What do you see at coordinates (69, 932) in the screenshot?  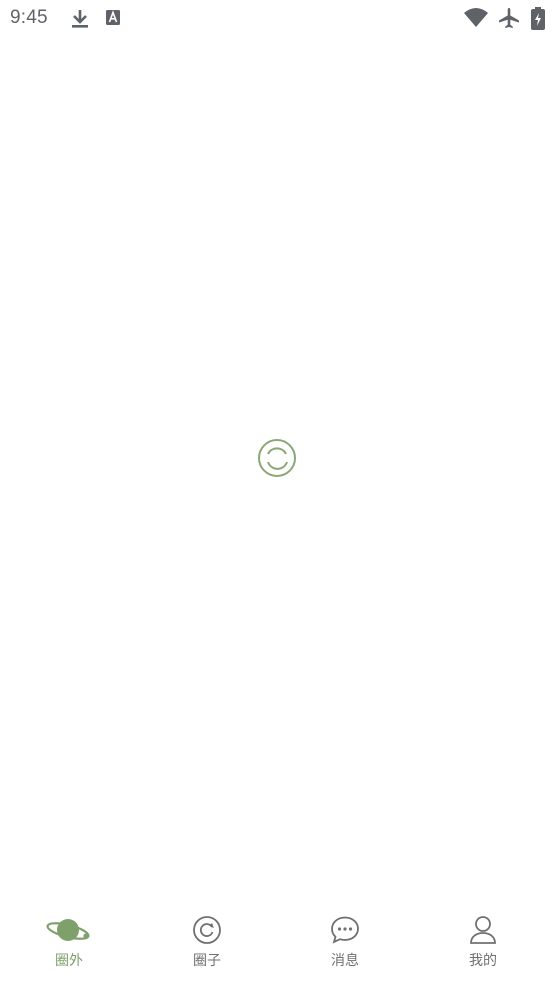 I see `planet-icon` at bounding box center [69, 932].